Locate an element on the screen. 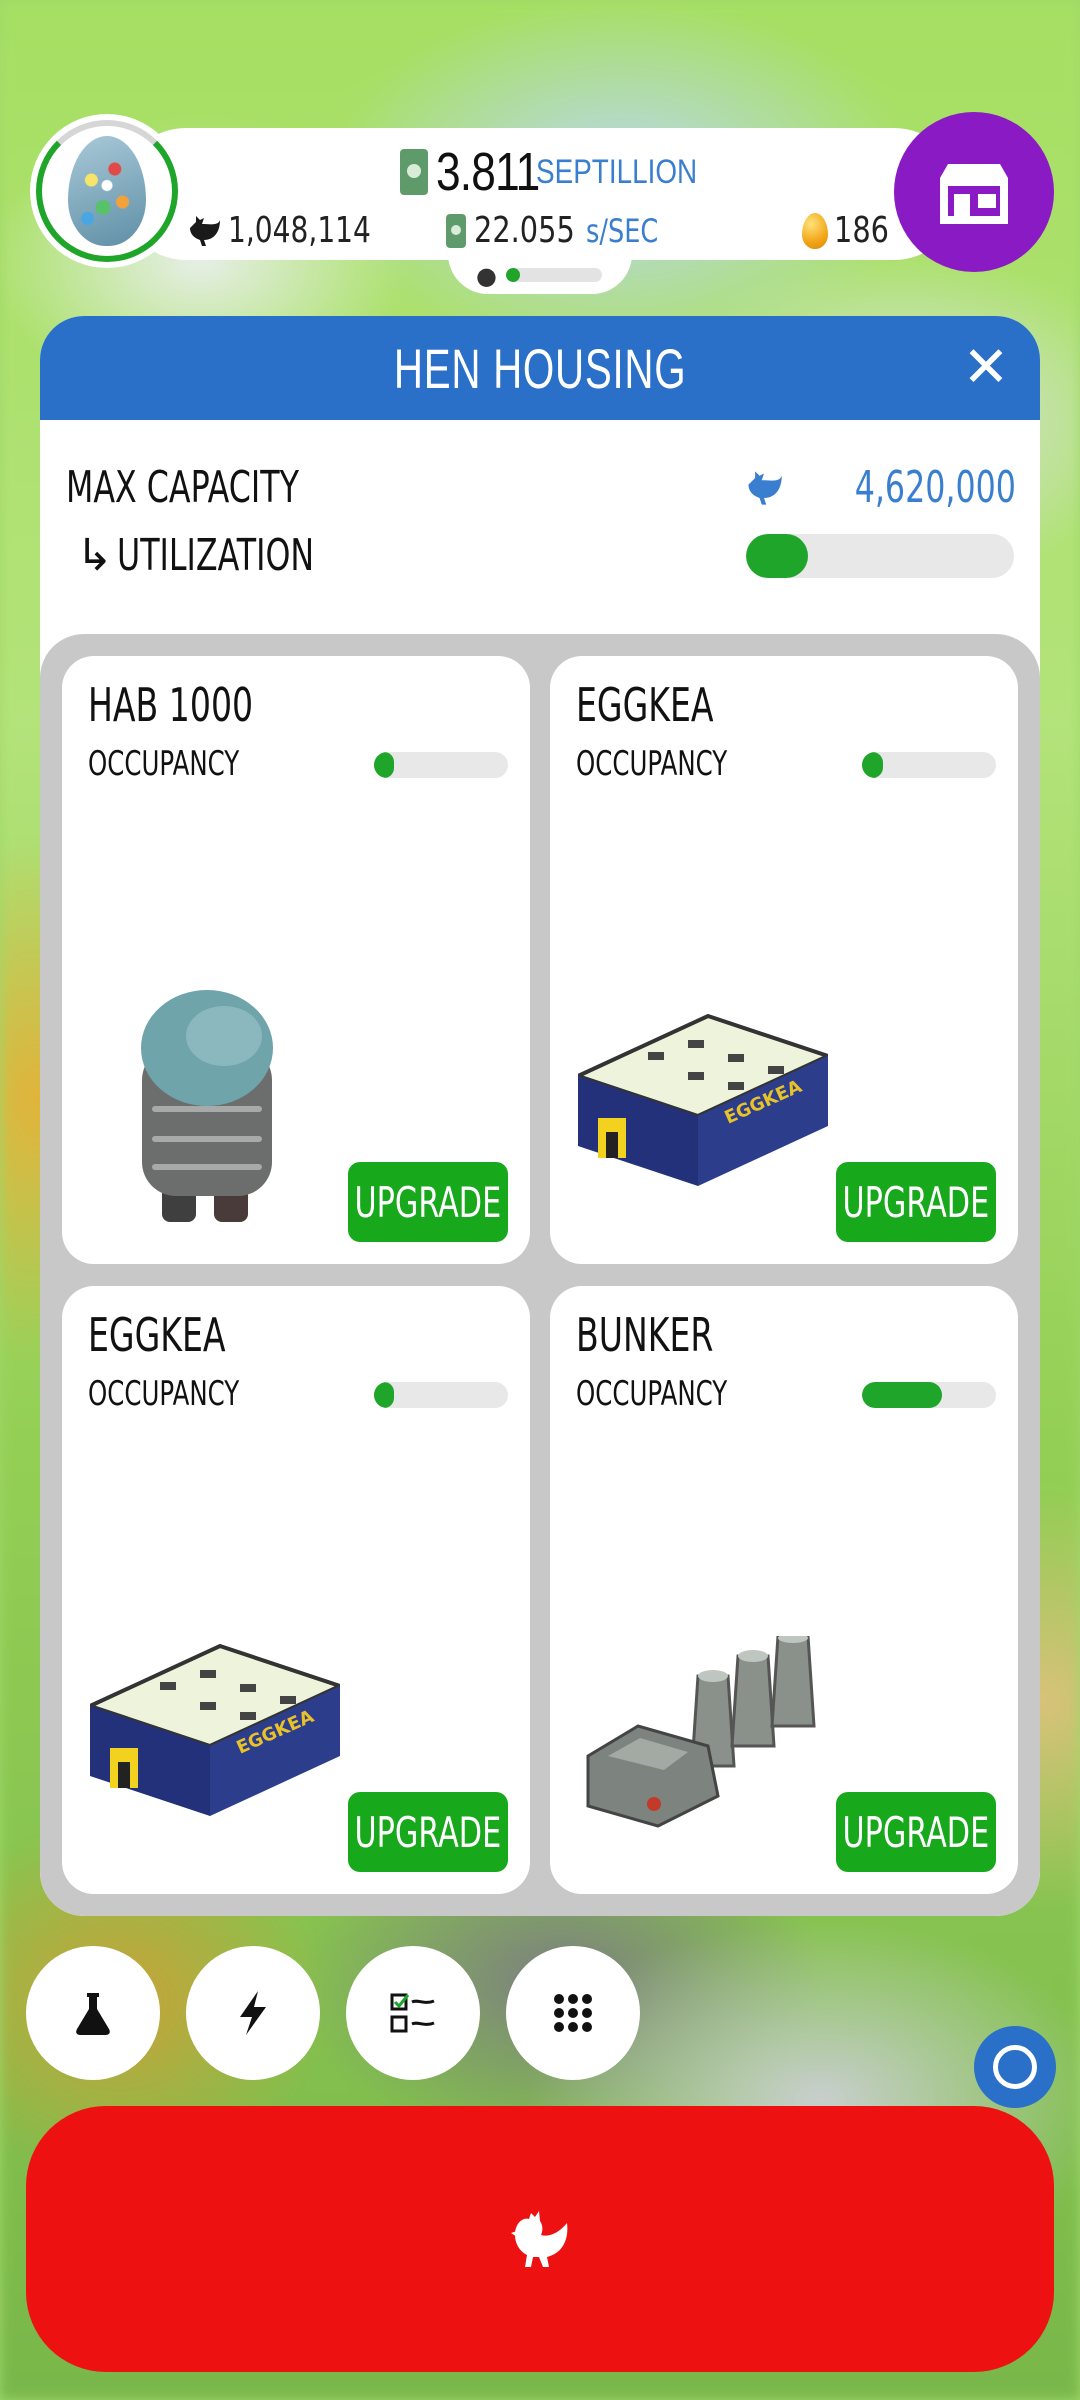  earning-rate: 22.055 s/SEC is located at coordinates (561, 230).